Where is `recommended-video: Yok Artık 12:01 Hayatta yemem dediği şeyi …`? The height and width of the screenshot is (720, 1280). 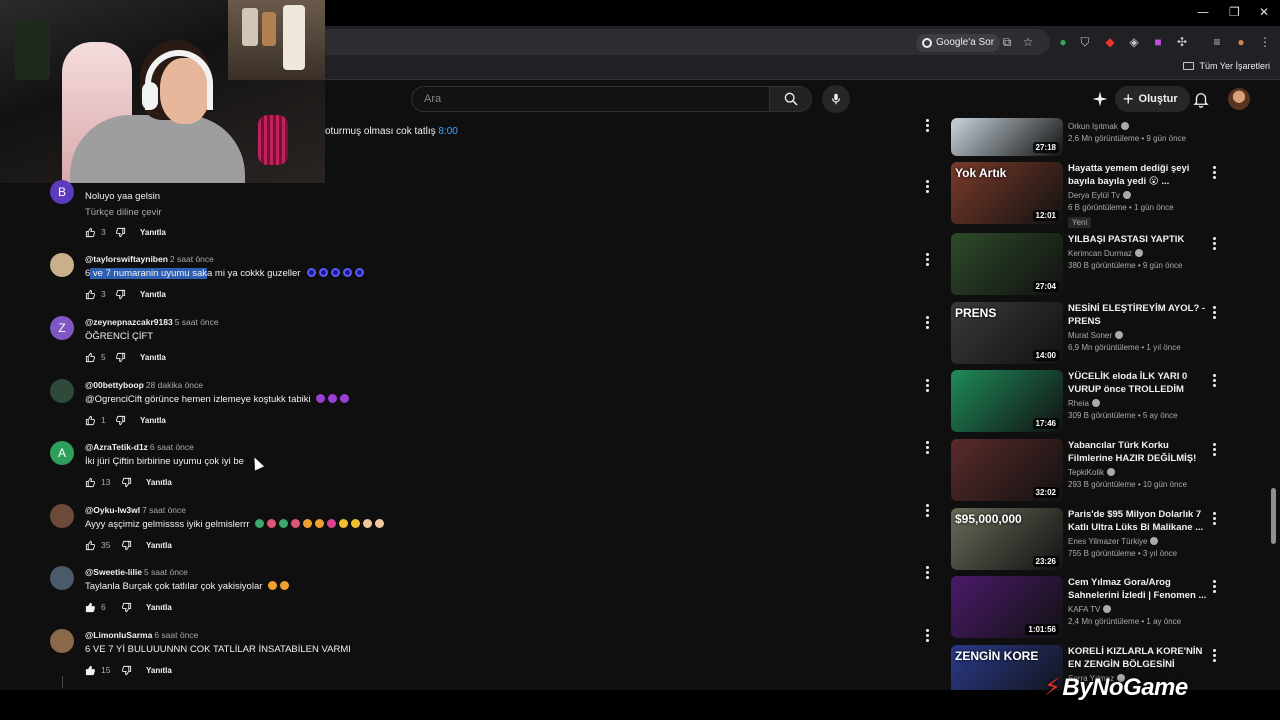 recommended-video: Yok Artık 12:01 Hayatta yemem dediği şeyi … is located at coordinates (1086, 195).